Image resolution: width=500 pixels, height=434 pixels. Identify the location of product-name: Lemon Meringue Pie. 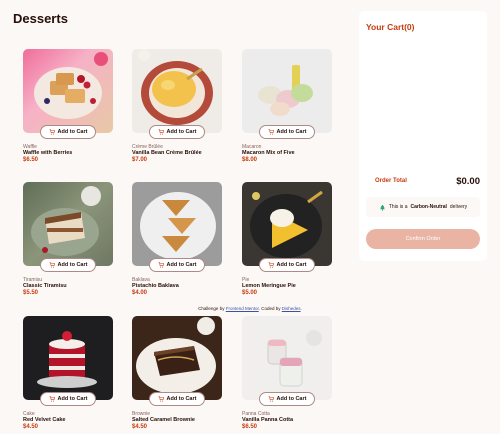
(269, 286).